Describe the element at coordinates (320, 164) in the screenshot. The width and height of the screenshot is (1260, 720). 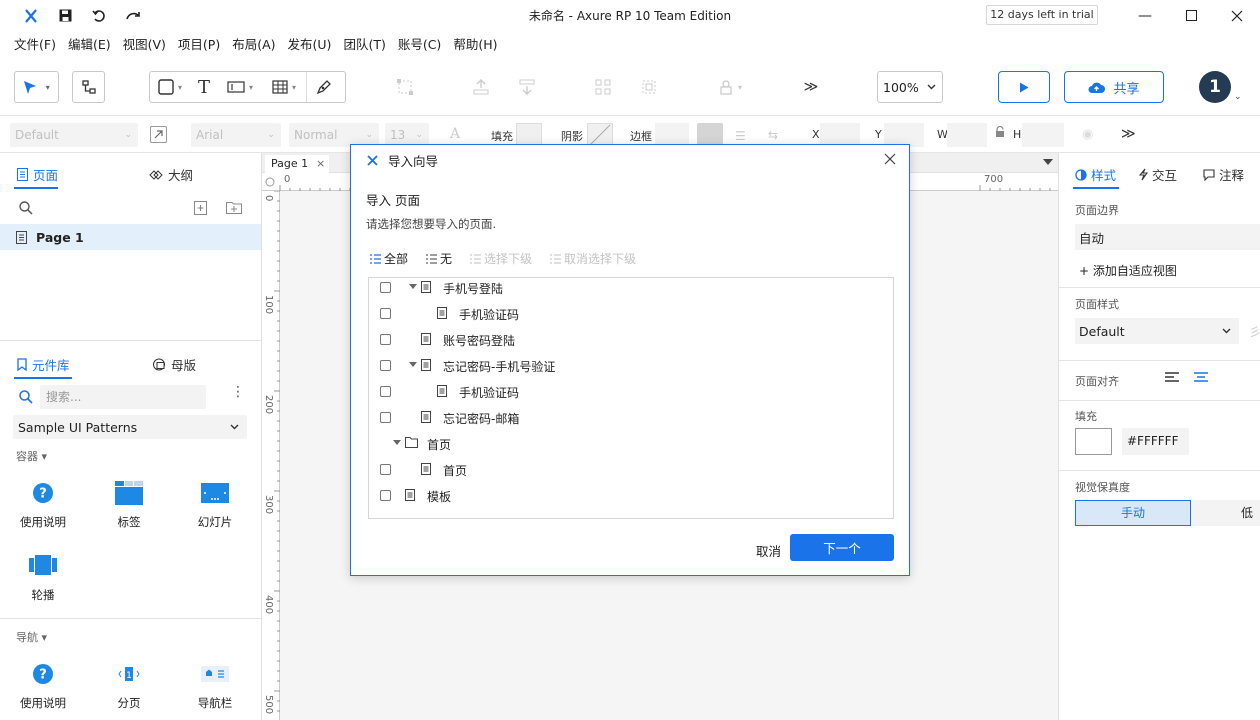
I see `close-tab-icon: ×` at that location.